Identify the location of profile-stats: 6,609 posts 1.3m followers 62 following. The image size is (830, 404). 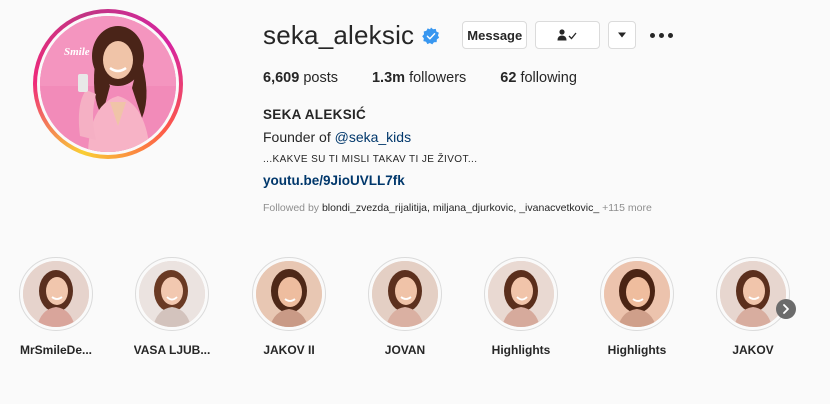
(437, 78).